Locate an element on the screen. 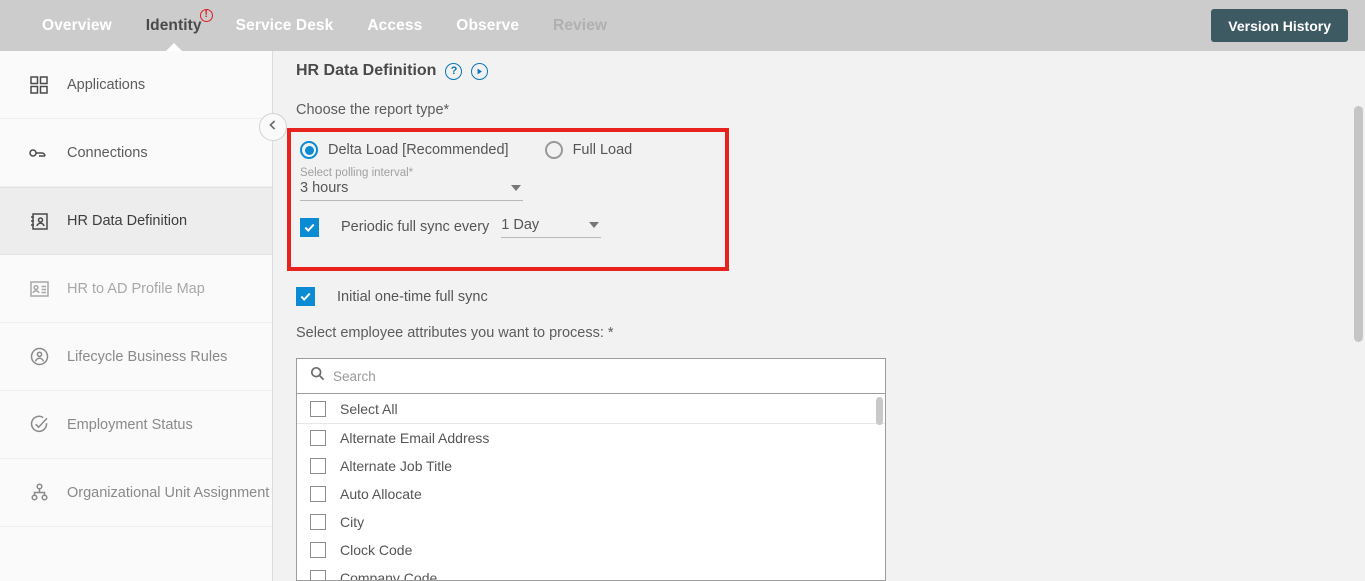  initial-one-time-full-sync-label: Initial one-time full sync is located at coordinates (412, 296).